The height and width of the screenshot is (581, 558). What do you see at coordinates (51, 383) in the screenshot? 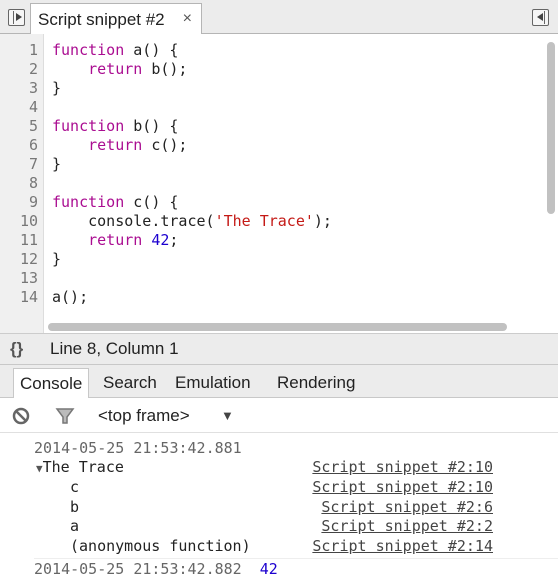
I see `tab-console: Console` at bounding box center [51, 383].